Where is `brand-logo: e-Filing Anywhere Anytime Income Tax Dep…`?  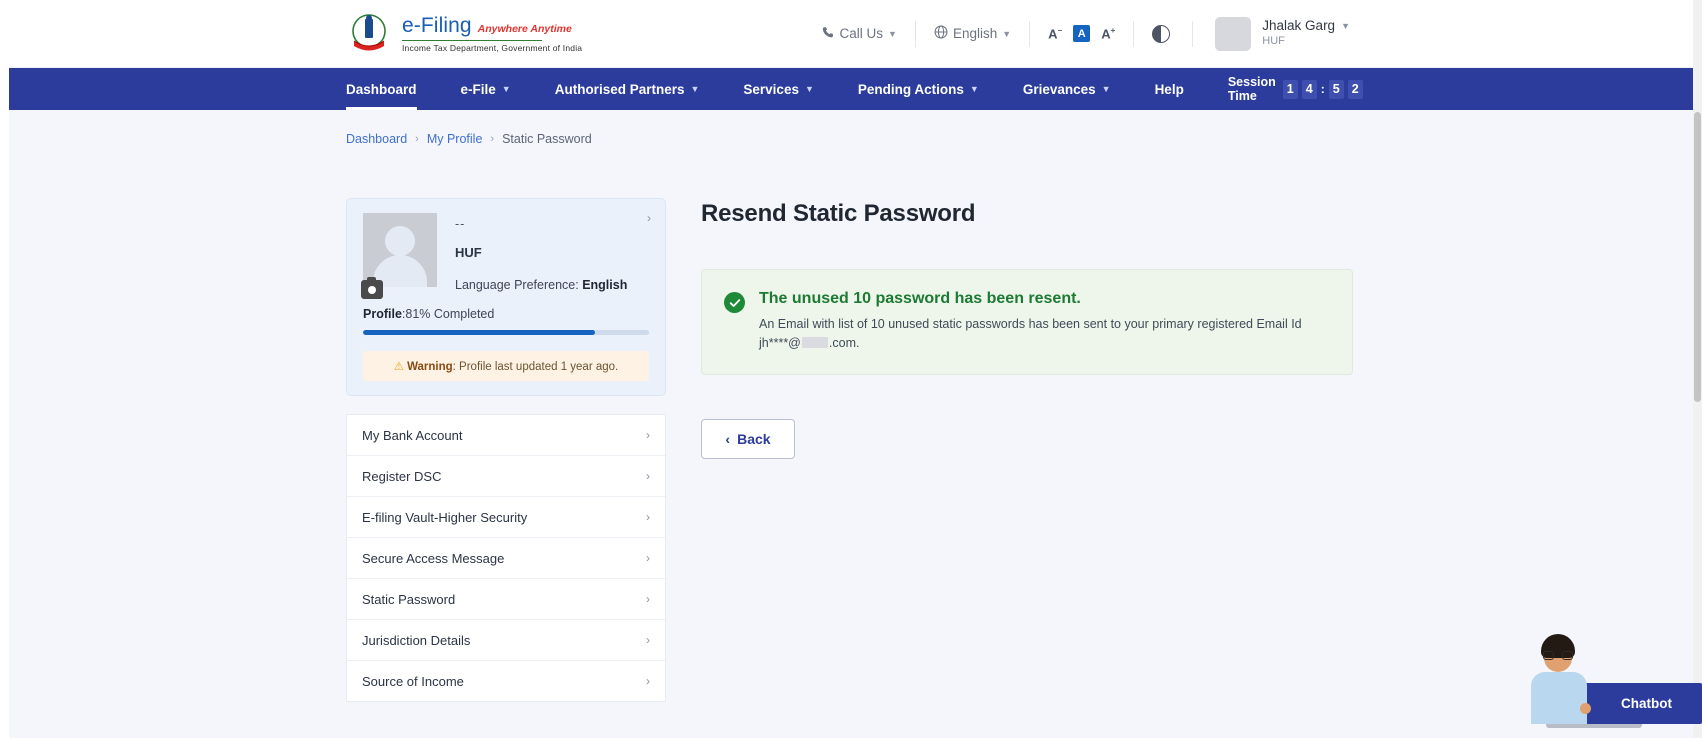 brand-logo: e-Filing Anywhere Anytime Income Tax Dep… is located at coordinates (464, 34).